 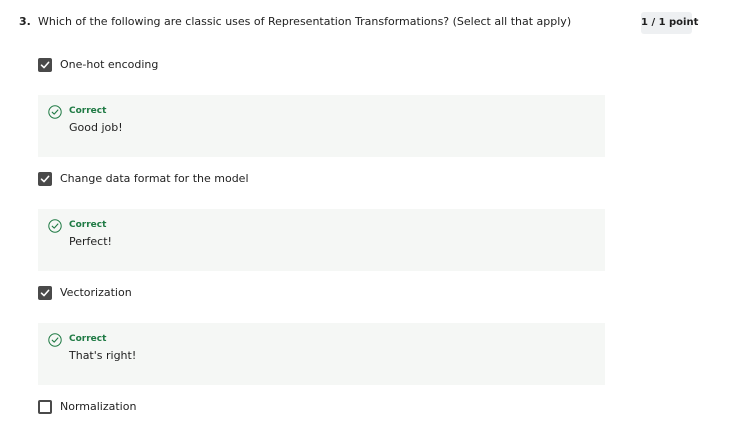 I want to click on option-label: Normalization, so click(x=98, y=406).